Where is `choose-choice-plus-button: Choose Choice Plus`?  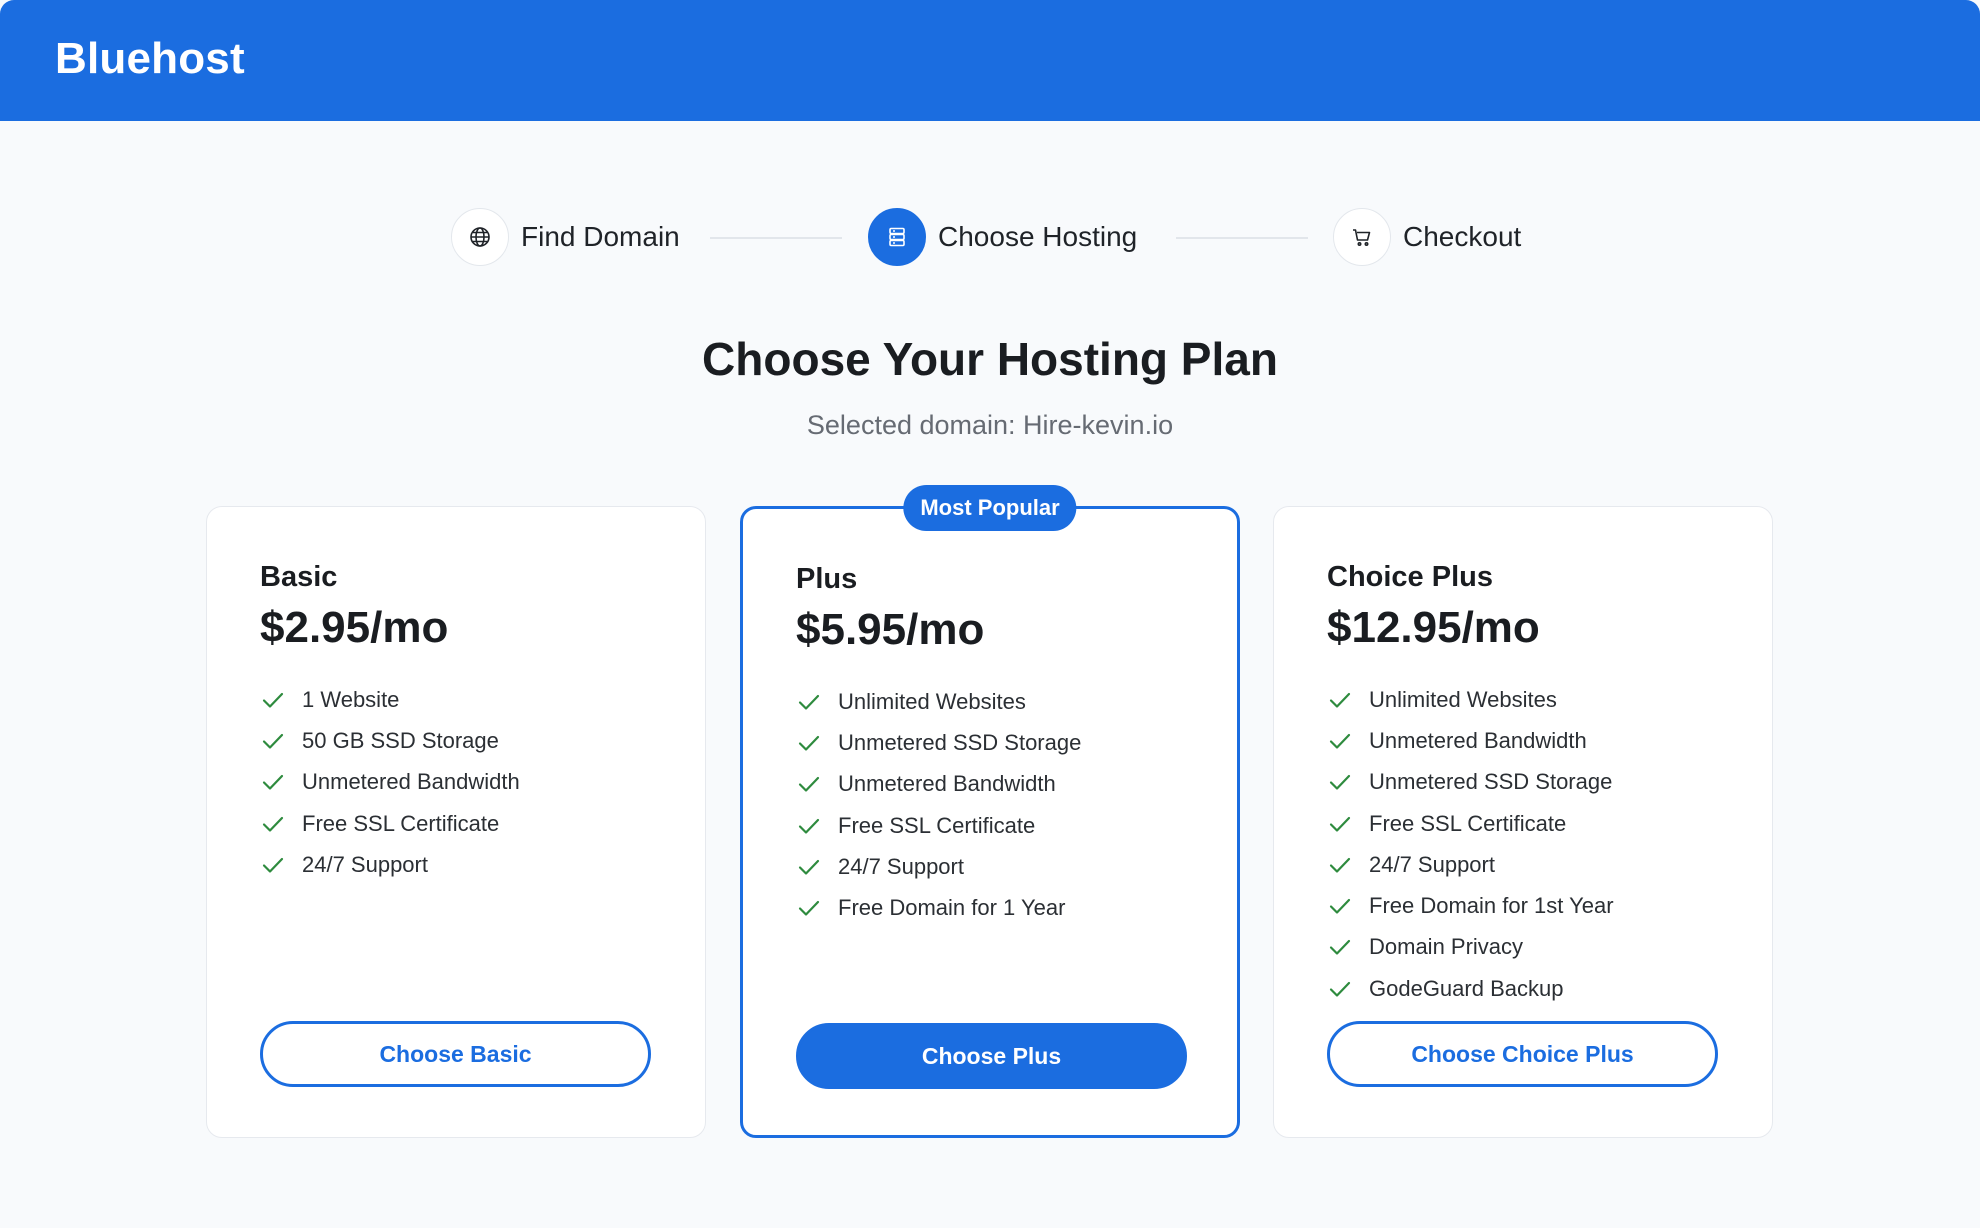
choose-choice-plus-button: Choose Choice Plus is located at coordinates (1522, 1054).